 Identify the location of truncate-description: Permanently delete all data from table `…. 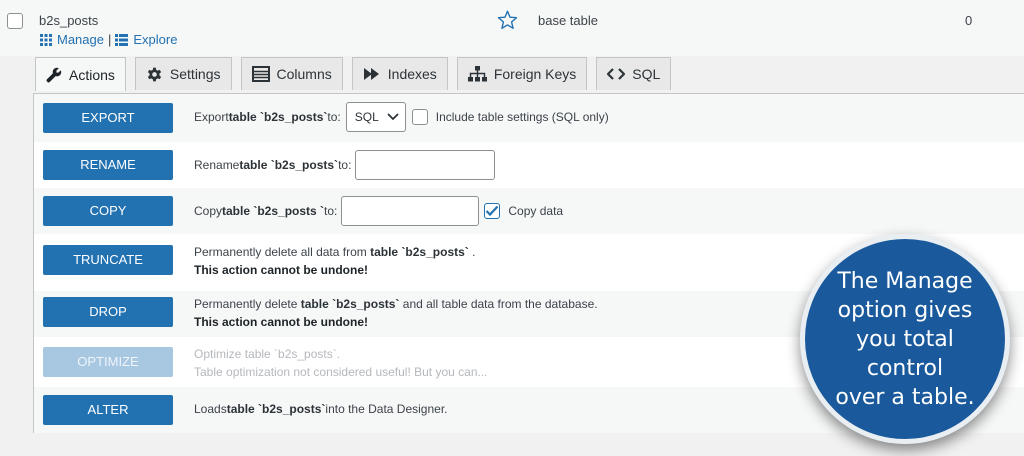
(334, 261).